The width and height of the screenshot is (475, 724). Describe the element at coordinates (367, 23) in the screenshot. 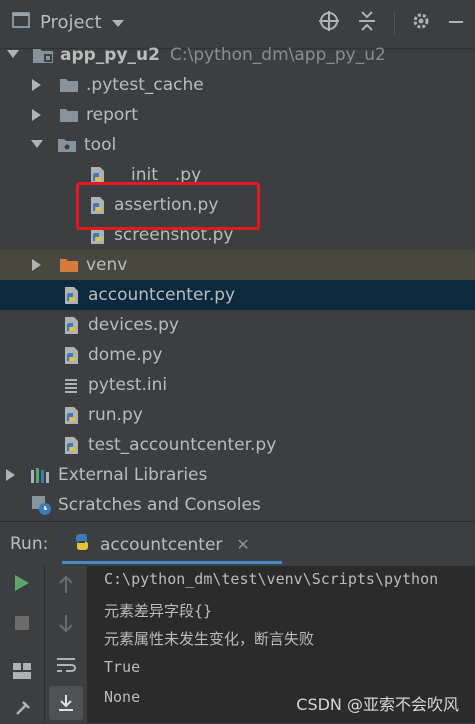

I see `collapse-icon` at that location.